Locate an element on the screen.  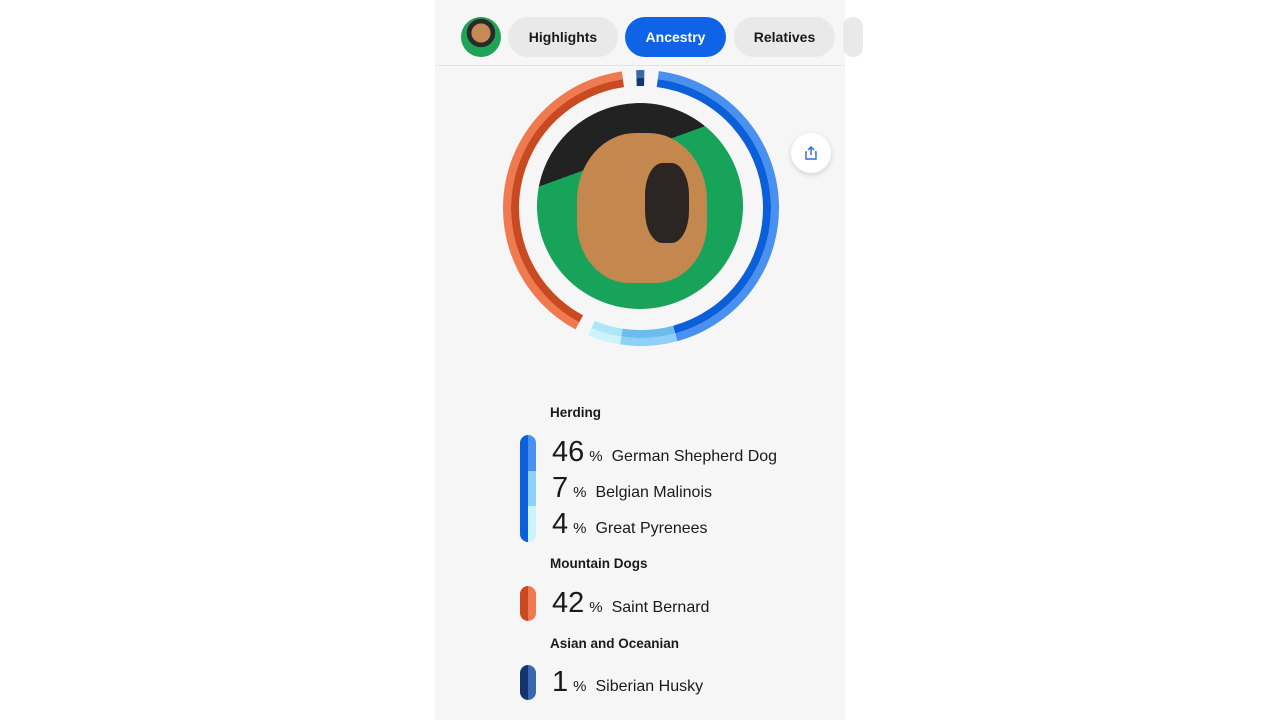
ring-segment-belgian-malinois-outer is located at coordinates (649, 339).